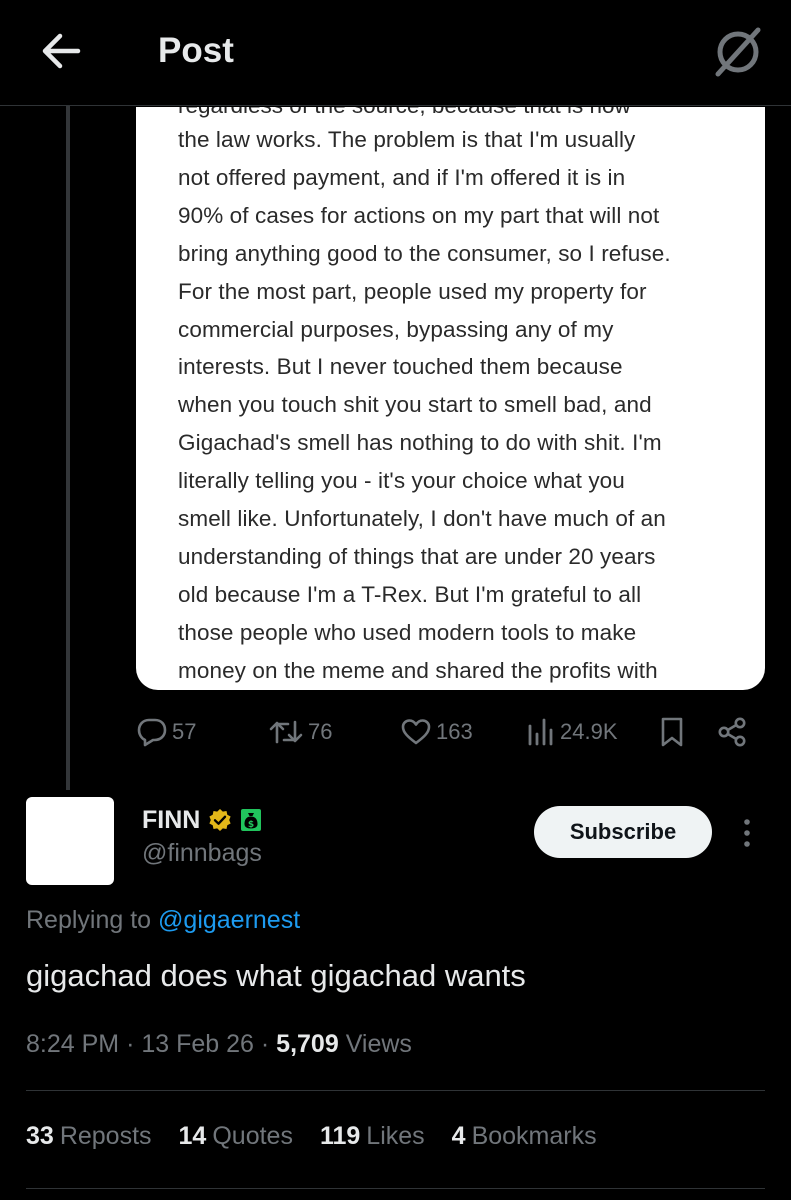 This screenshot has height=1200, width=791. I want to click on author-handle: @finnbags, so click(202, 853).